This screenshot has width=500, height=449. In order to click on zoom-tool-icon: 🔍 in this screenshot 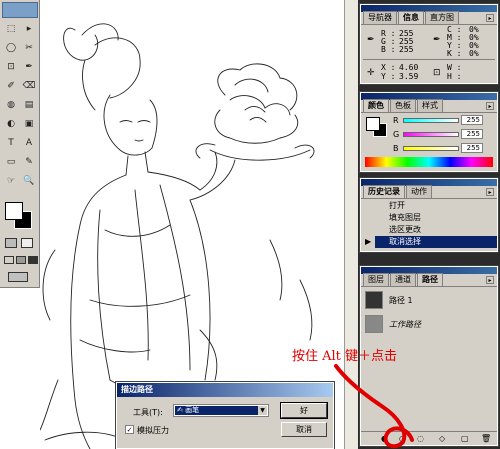, I will do `click(29, 181)`.